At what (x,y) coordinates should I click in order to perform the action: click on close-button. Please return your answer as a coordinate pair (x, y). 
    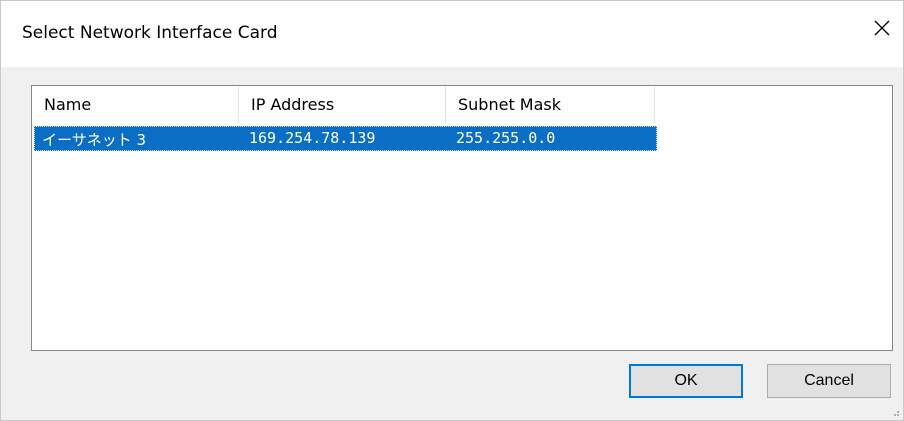
    Looking at the image, I should click on (882, 28).